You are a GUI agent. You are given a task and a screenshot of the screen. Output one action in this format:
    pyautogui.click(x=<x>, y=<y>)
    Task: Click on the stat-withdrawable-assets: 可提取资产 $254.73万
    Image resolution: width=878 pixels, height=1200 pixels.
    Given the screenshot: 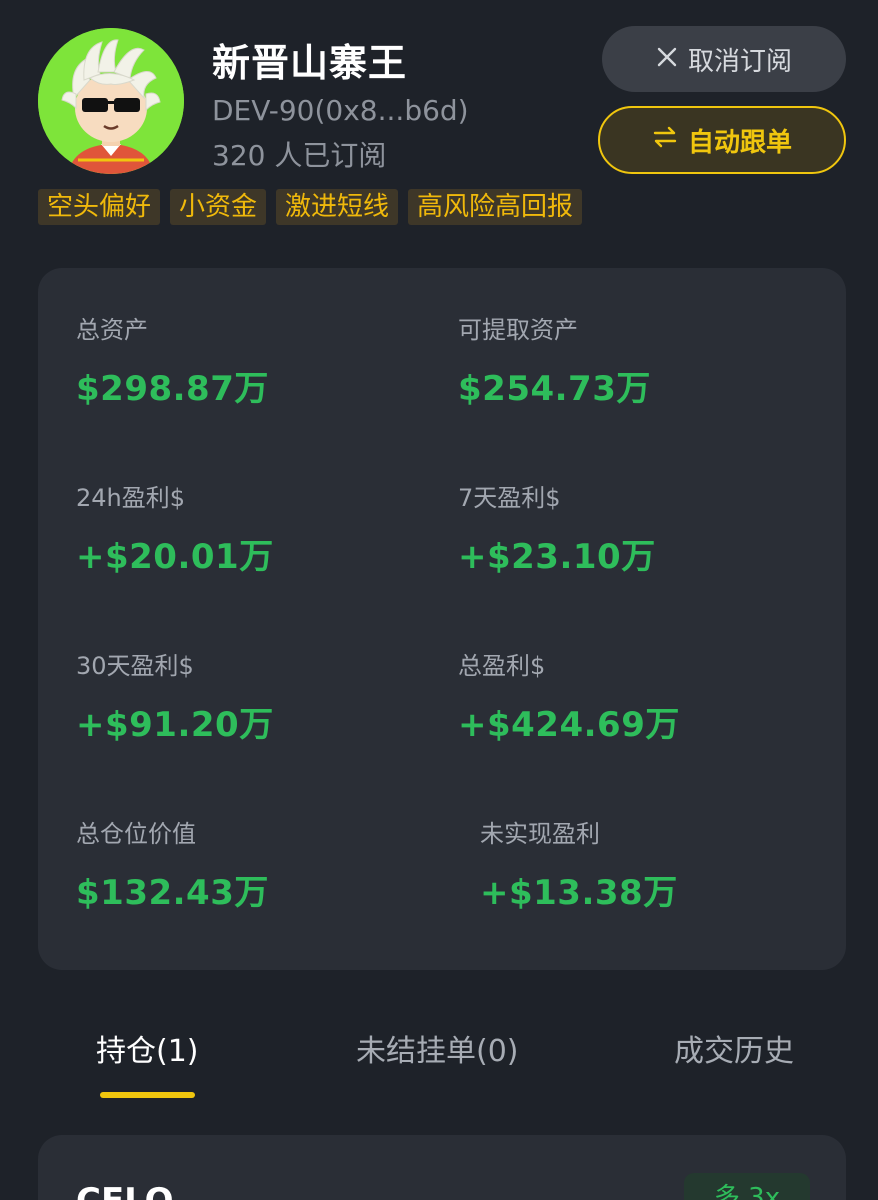 What is the action you would take?
    pyautogui.click(x=554, y=360)
    